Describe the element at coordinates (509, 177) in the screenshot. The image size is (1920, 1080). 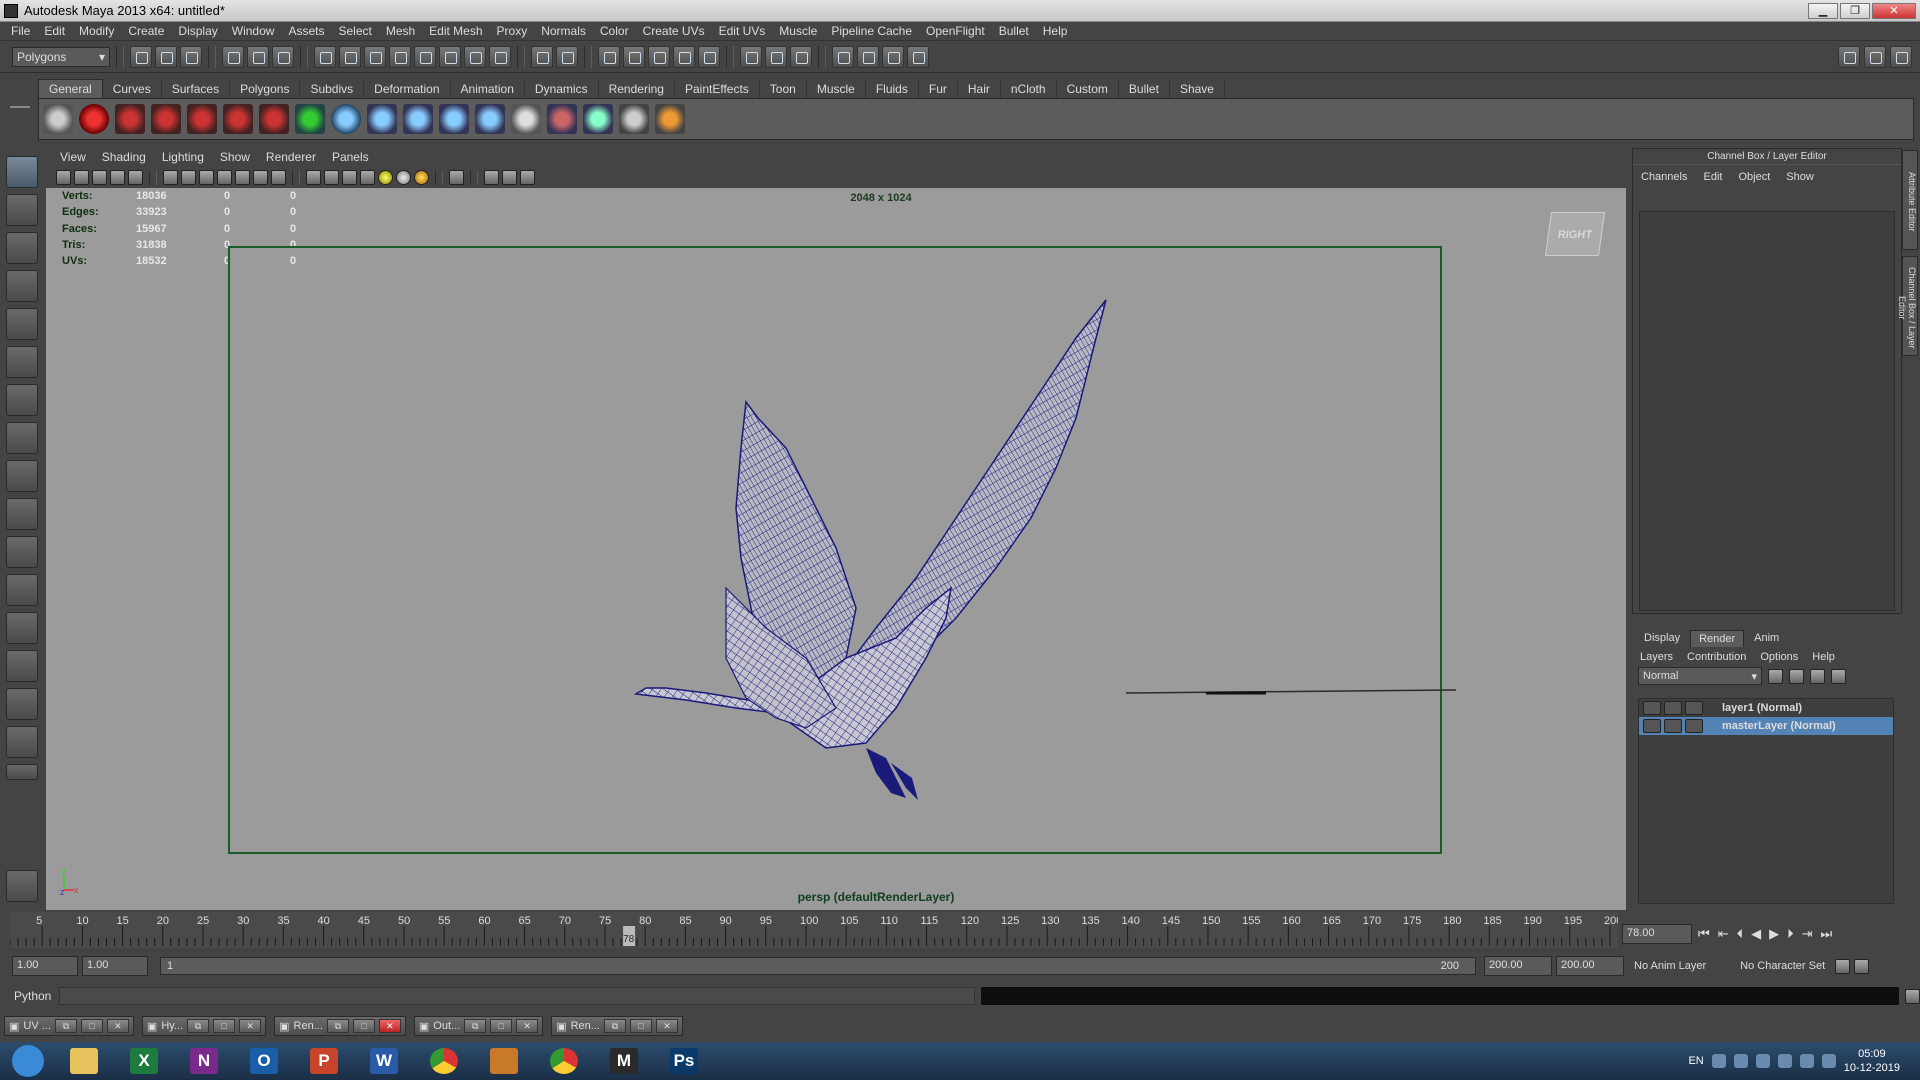
I see `xray-joints-icon` at that location.